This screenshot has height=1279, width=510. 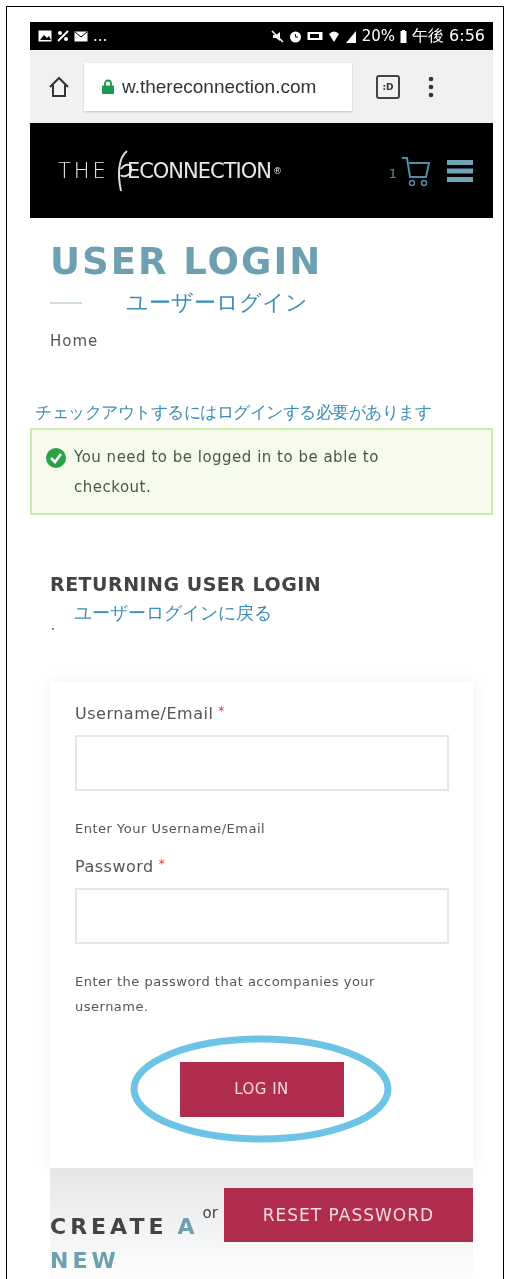 I want to click on page-title: USER LOGIN, so click(x=187, y=262).